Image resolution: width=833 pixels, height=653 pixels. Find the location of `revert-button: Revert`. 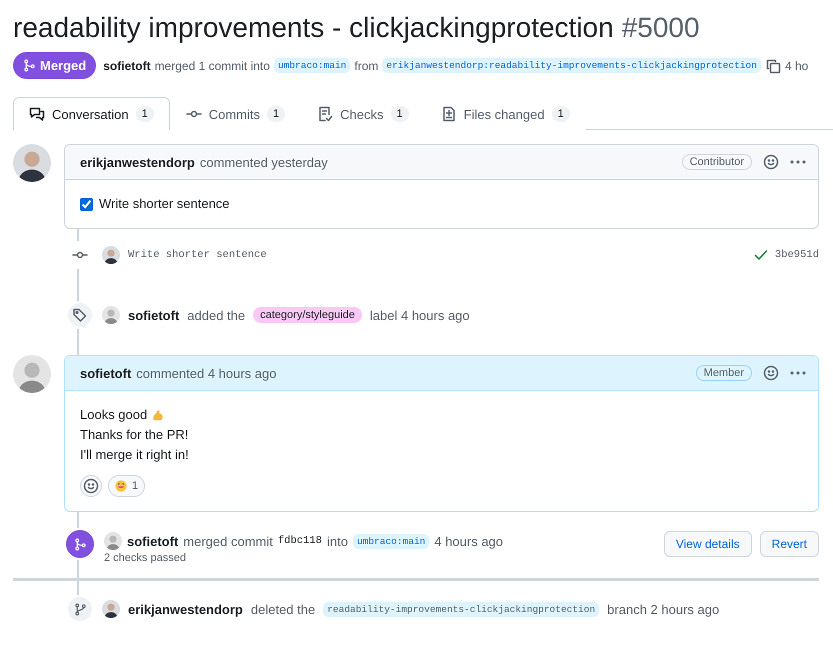

revert-button: Revert is located at coordinates (789, 544).